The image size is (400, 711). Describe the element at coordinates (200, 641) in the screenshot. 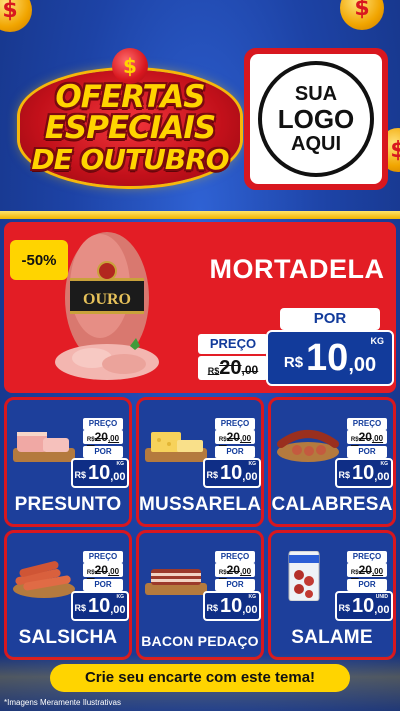

I see `product-name: BACON PEDAÇO` at that location.